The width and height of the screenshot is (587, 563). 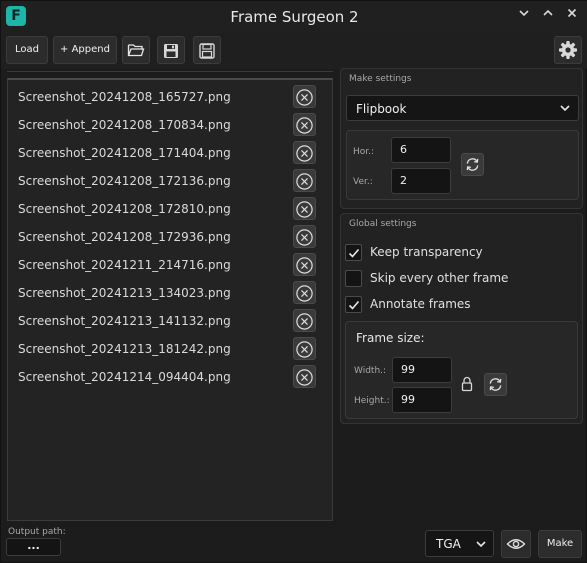 I want to click on make-mode-value: Flipbook, so click(x=381, y=109).